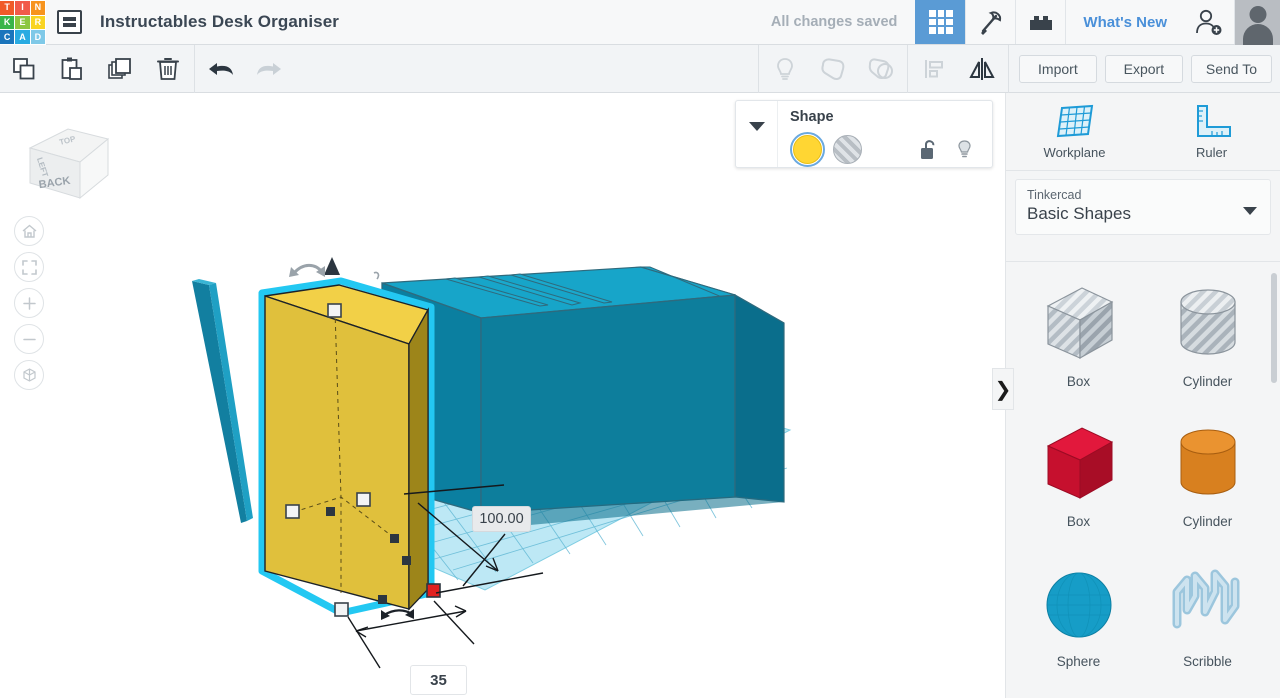 The width and height of the screenshot is (1280, 698). I want to click on logo-tile-5: R, so click(37, 22).